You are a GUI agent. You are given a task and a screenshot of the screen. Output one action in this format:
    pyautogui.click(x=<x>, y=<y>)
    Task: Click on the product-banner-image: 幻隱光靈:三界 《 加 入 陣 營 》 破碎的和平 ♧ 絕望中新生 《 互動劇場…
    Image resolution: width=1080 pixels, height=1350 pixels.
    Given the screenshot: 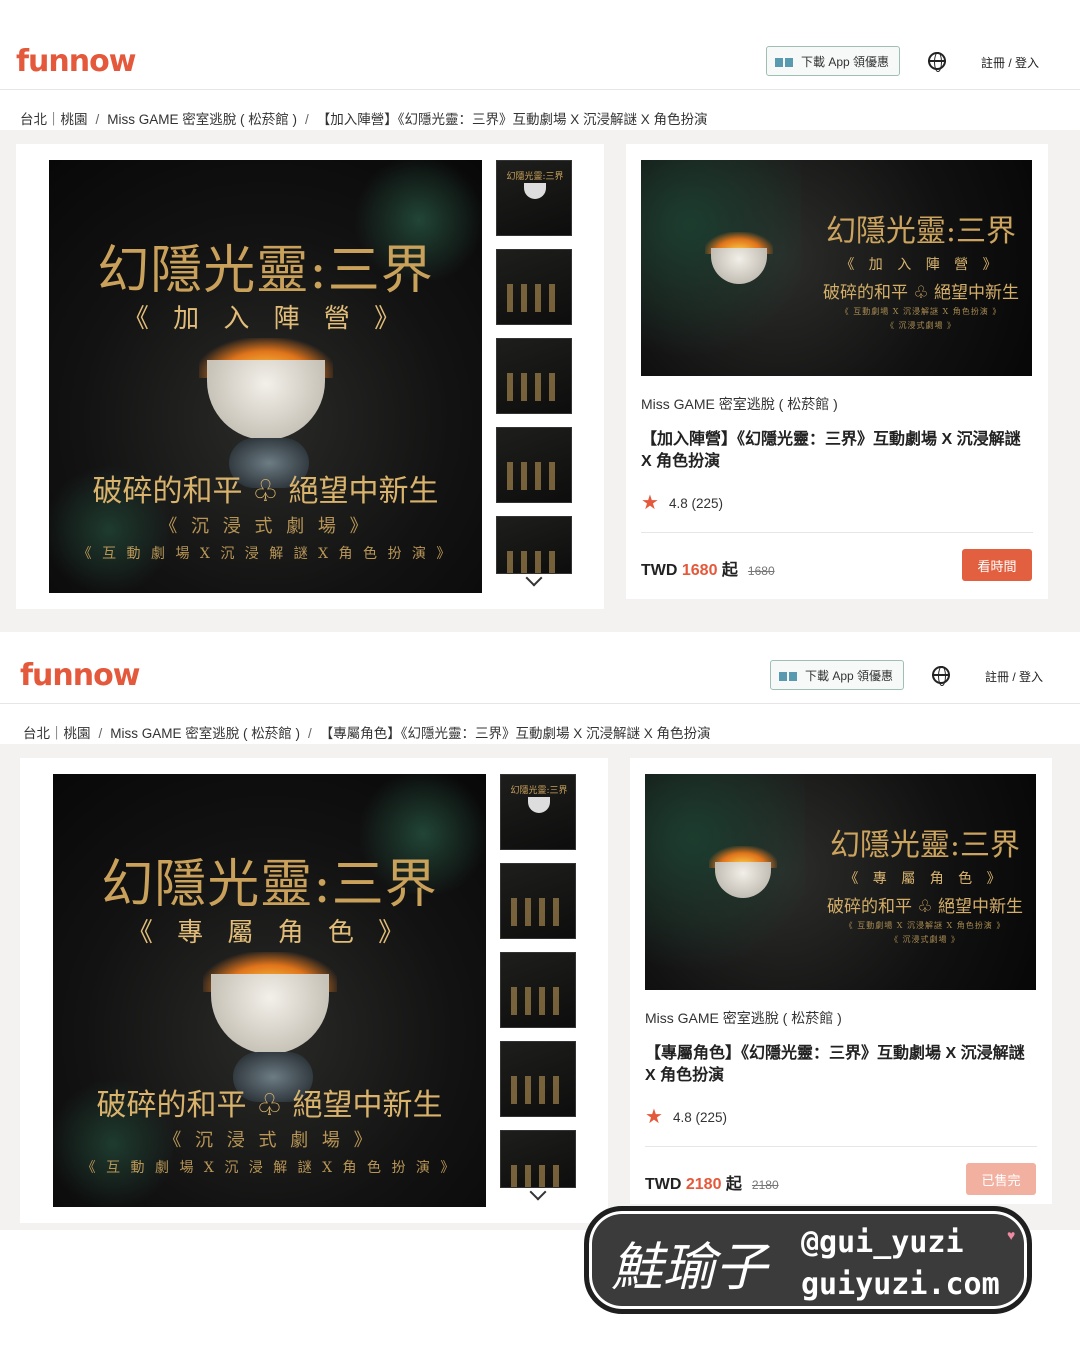 What is the action you would take?
    pyautogui.click(x=836, y=268)
    